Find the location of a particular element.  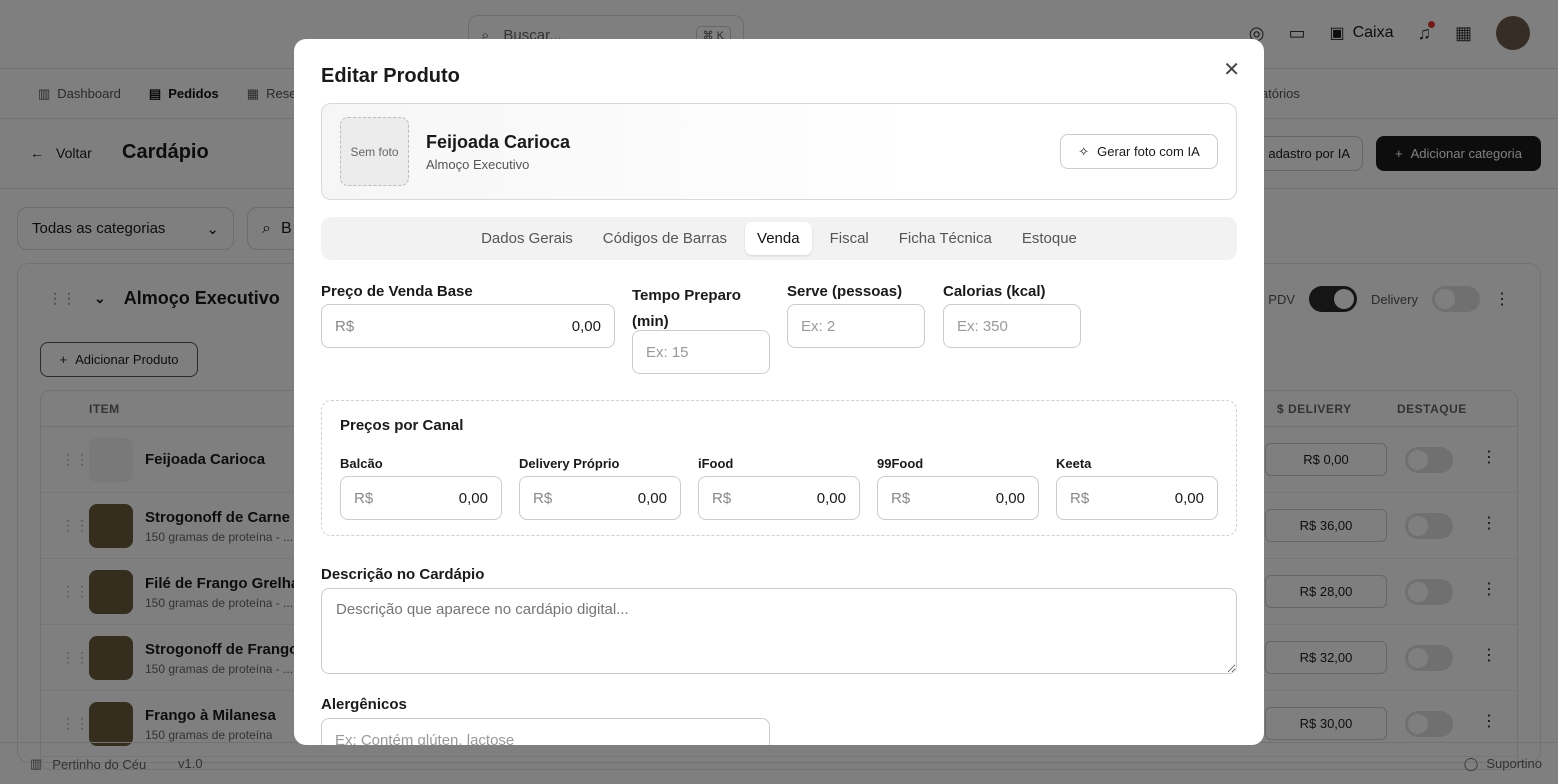

modal-title: Editar Produto is located at coordinates (390, 76).